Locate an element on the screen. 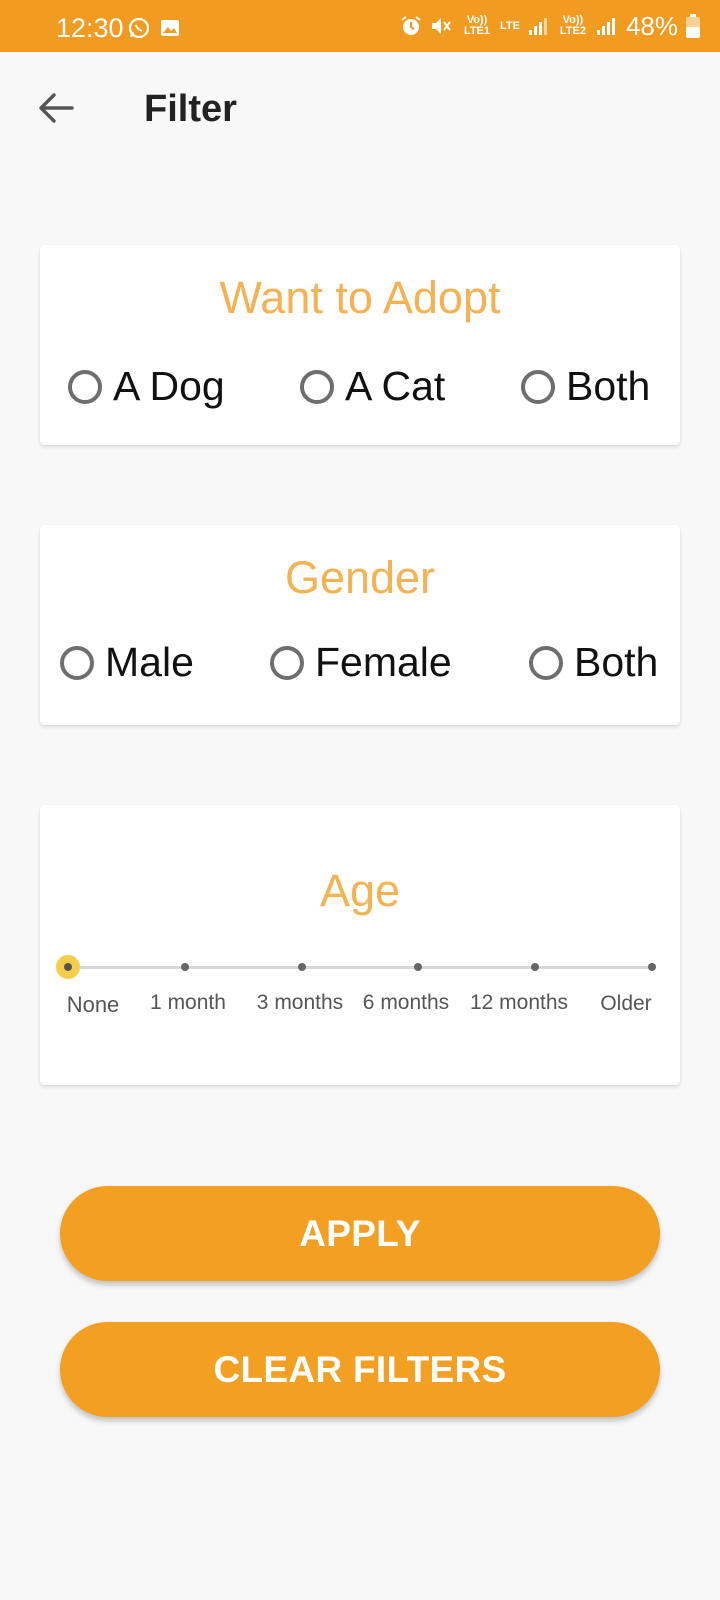 This screenshot has width=720, height=1600. age-label-6-months: 6 months is located at coordinates (406, 1002).